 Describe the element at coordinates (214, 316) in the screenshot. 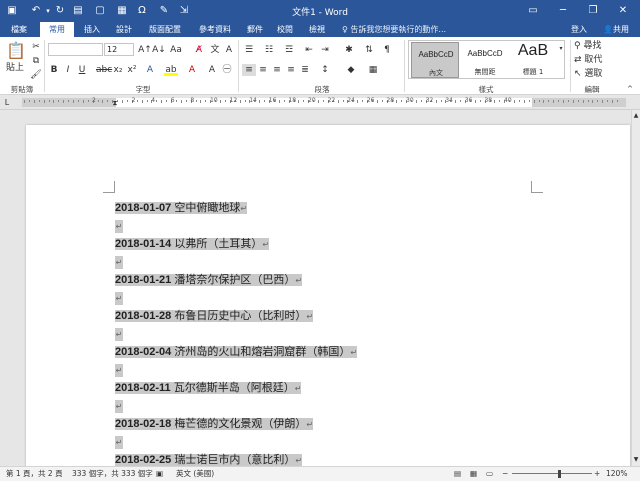

I see `document-line: 2018-01-28 布鲁日历史中心（比利时）↵` at that location.